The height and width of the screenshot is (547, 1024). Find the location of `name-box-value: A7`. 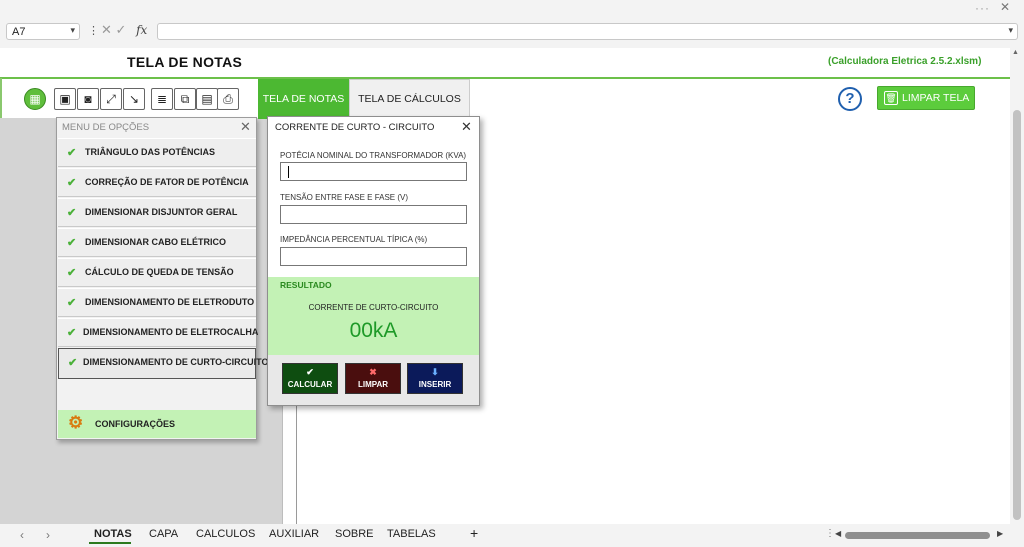

name-box-value: A7 is located at coordinates (19, 32).